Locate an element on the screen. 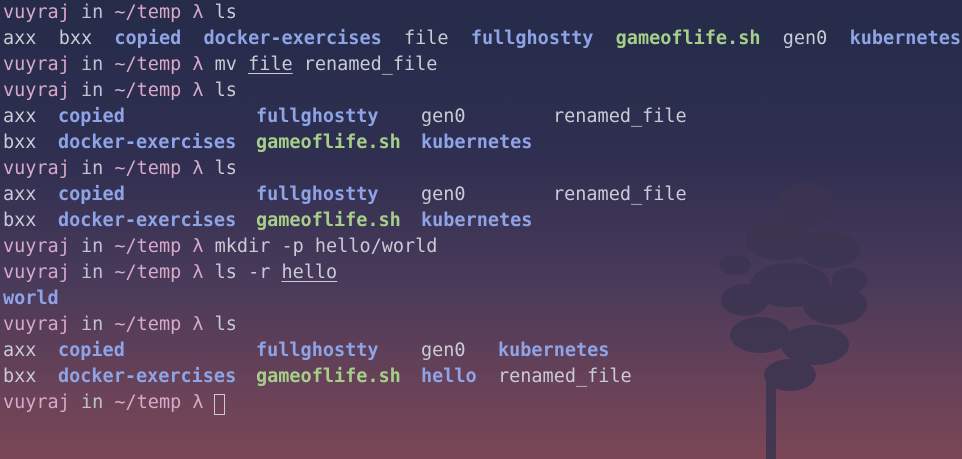 The height and width of the screenshot is (459, 962). command-arg: -p is located at coordinates (292, 246).